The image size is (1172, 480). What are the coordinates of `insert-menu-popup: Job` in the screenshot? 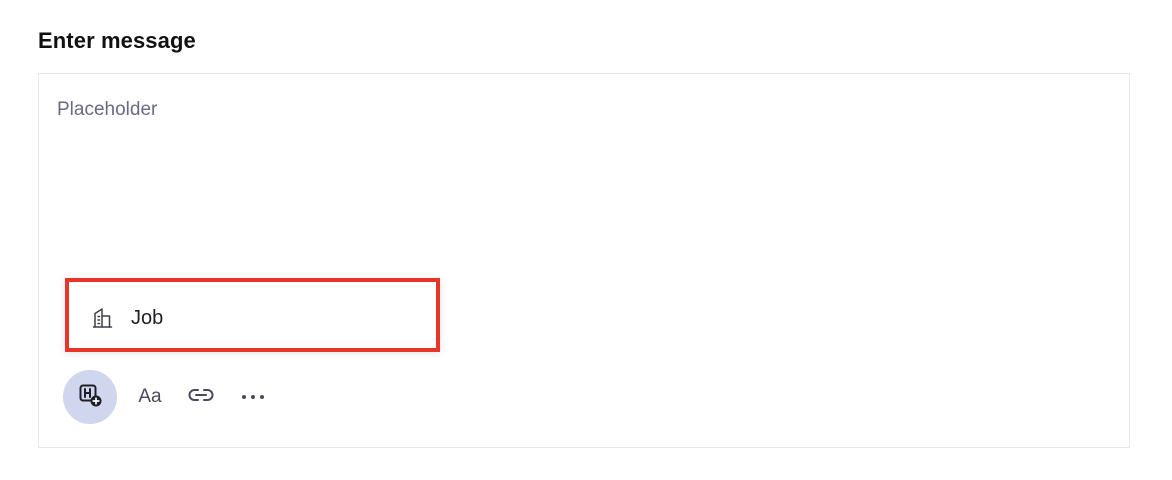 It's located at (252, 315).